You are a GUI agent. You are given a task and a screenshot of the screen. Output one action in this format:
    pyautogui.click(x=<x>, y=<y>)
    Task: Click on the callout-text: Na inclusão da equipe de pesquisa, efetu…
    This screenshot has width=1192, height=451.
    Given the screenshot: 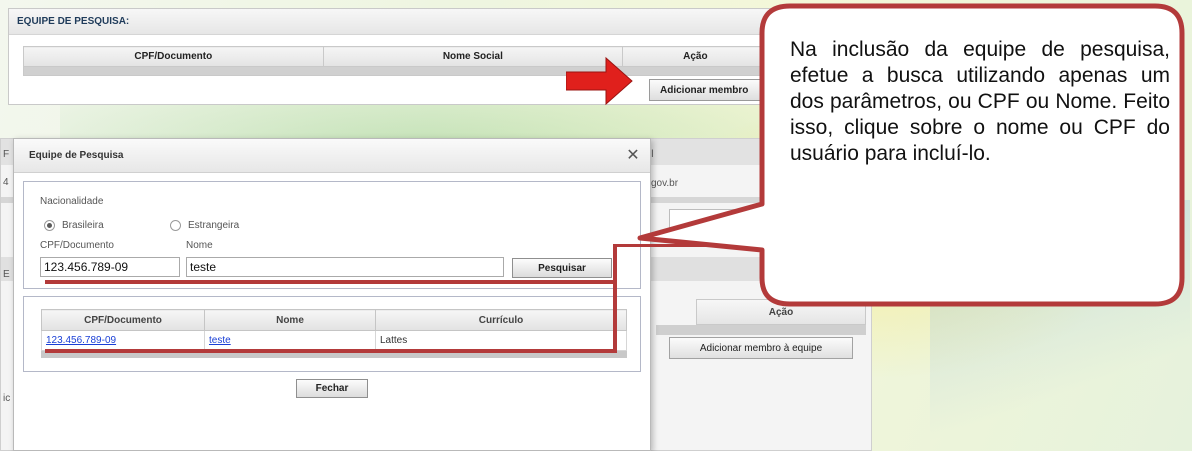 What is the action you would take?
    pyautogui.click(x=980, y=101)
    